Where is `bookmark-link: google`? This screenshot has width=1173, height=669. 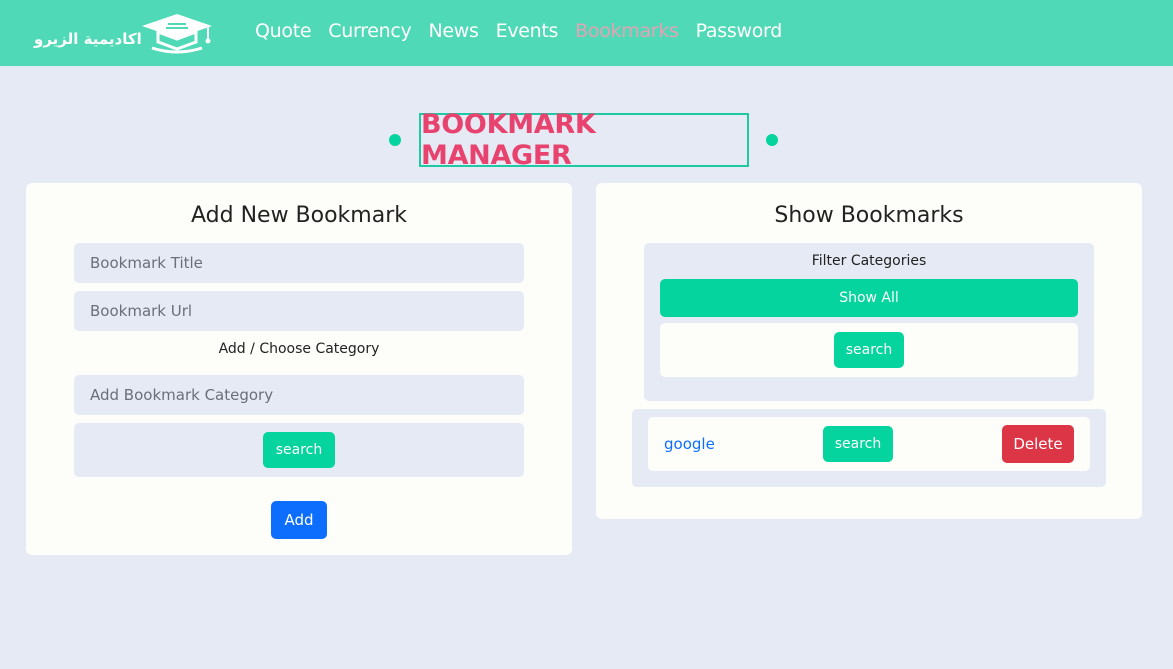
bookmark-link: google is located at coordinates (689, 444).